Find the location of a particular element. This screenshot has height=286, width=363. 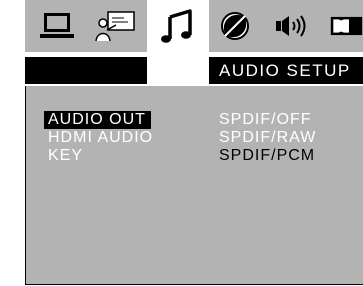

tab-speaker-output is located at coordinates (291, 26).